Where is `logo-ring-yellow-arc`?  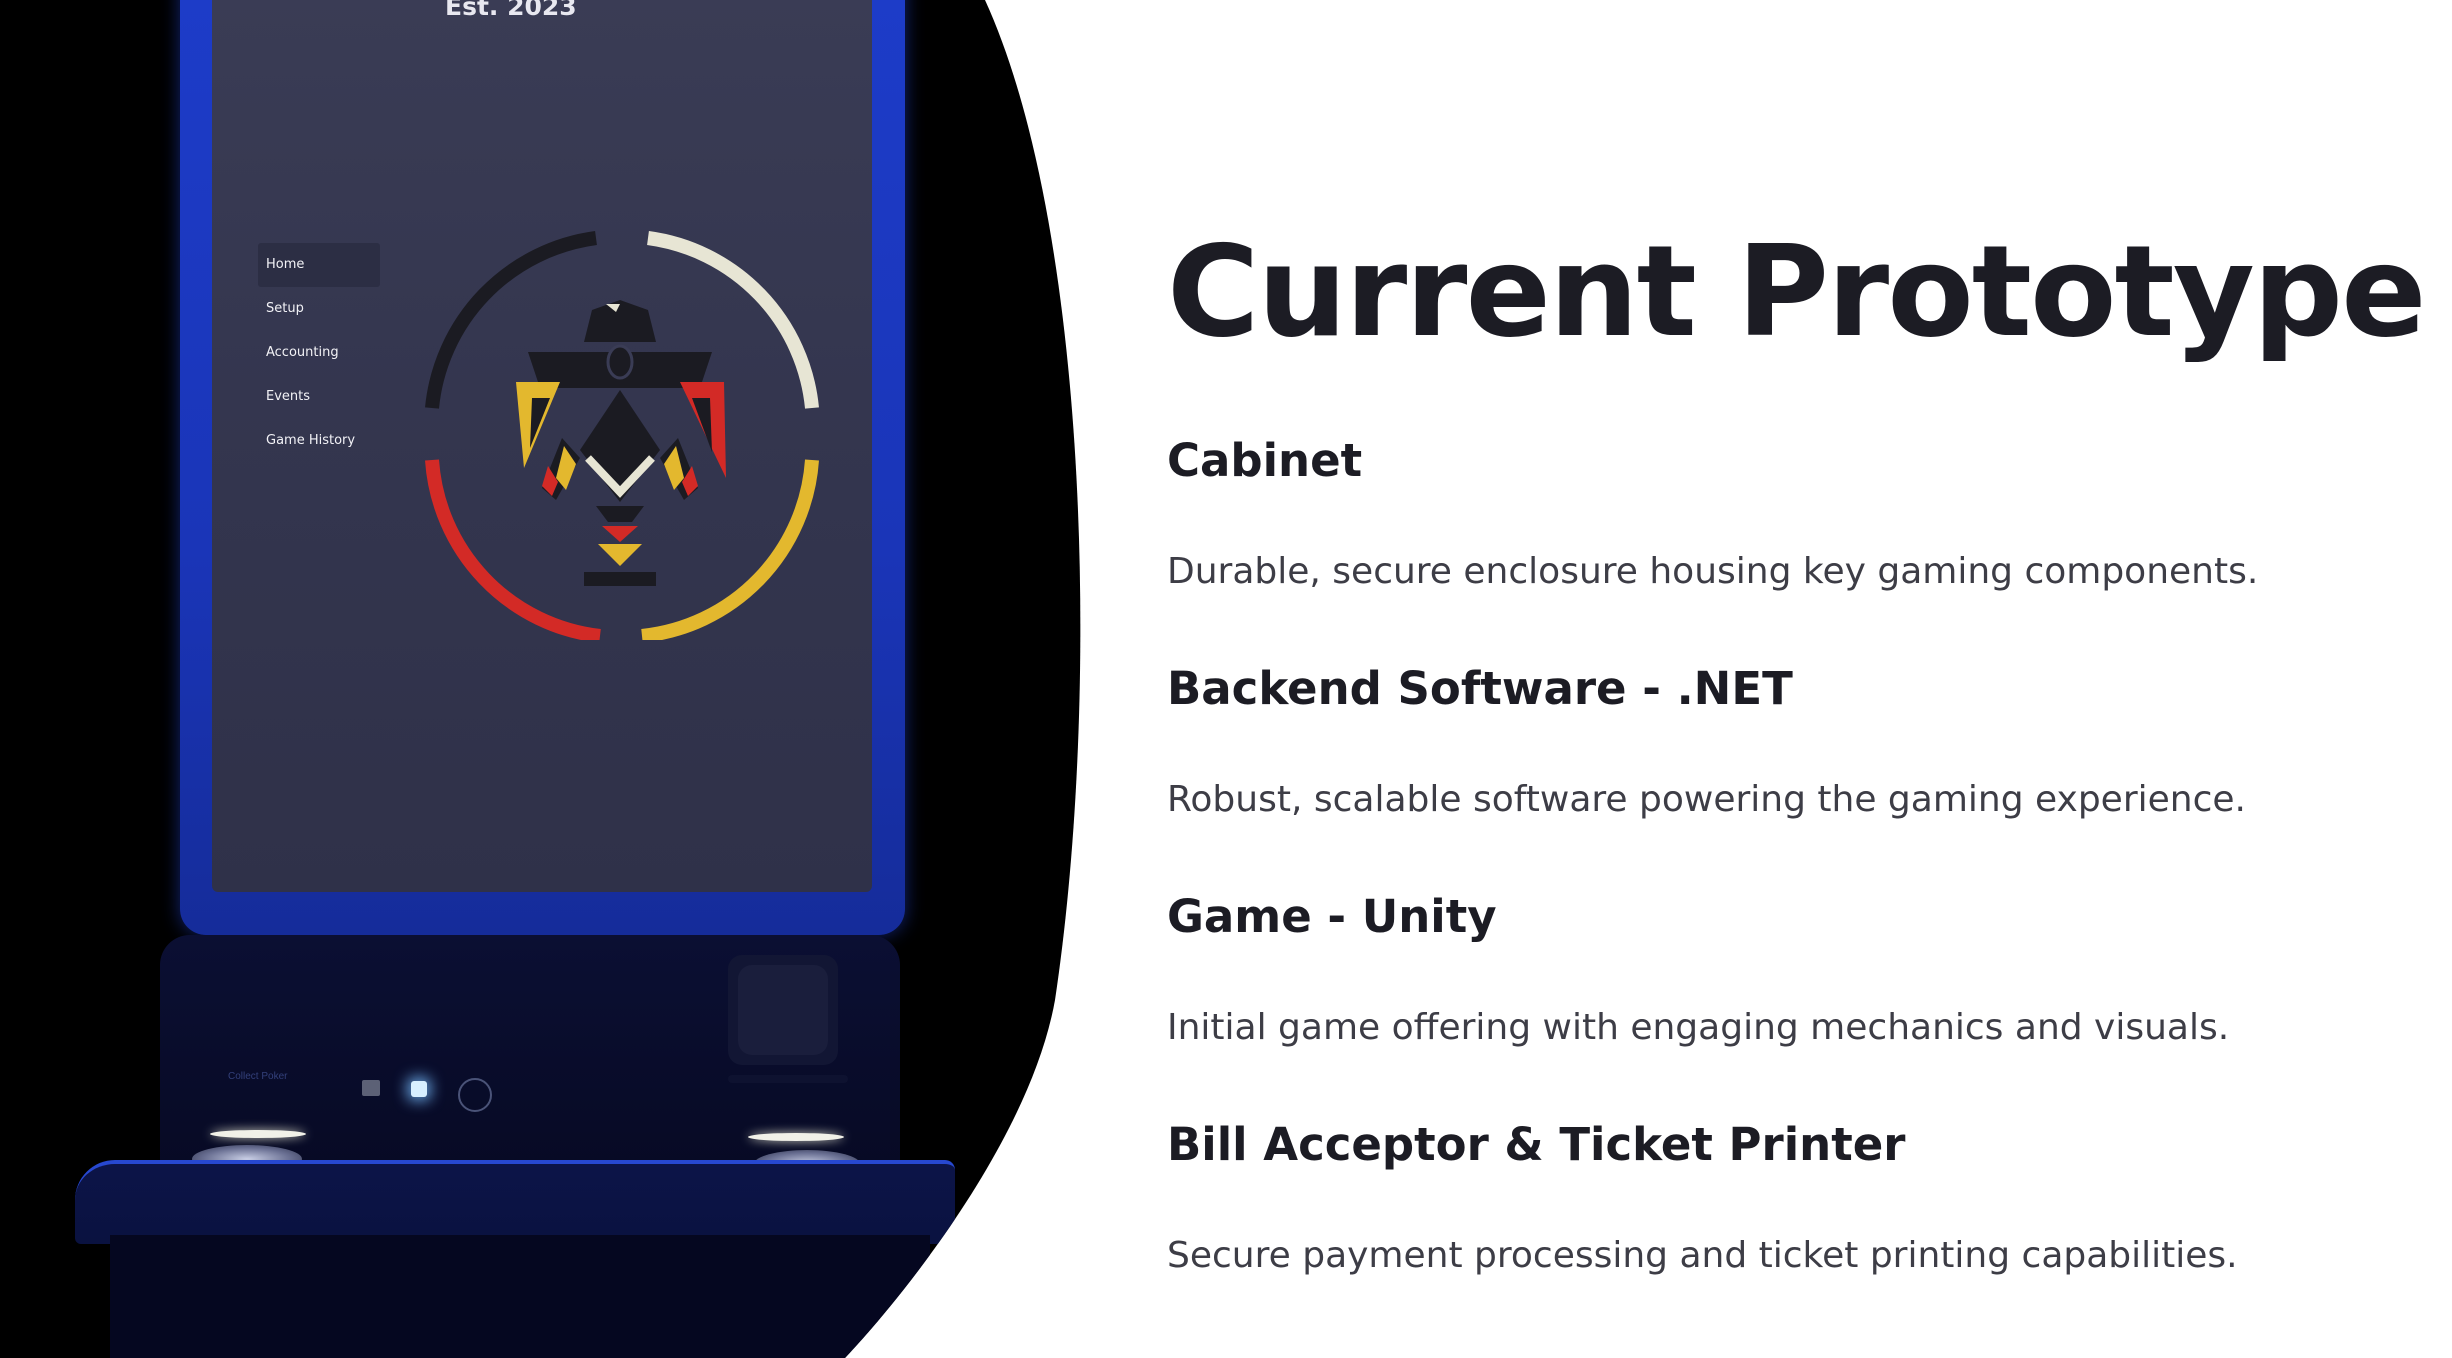
logo-ring-yellow-arc is located at coordinates (727, 548).